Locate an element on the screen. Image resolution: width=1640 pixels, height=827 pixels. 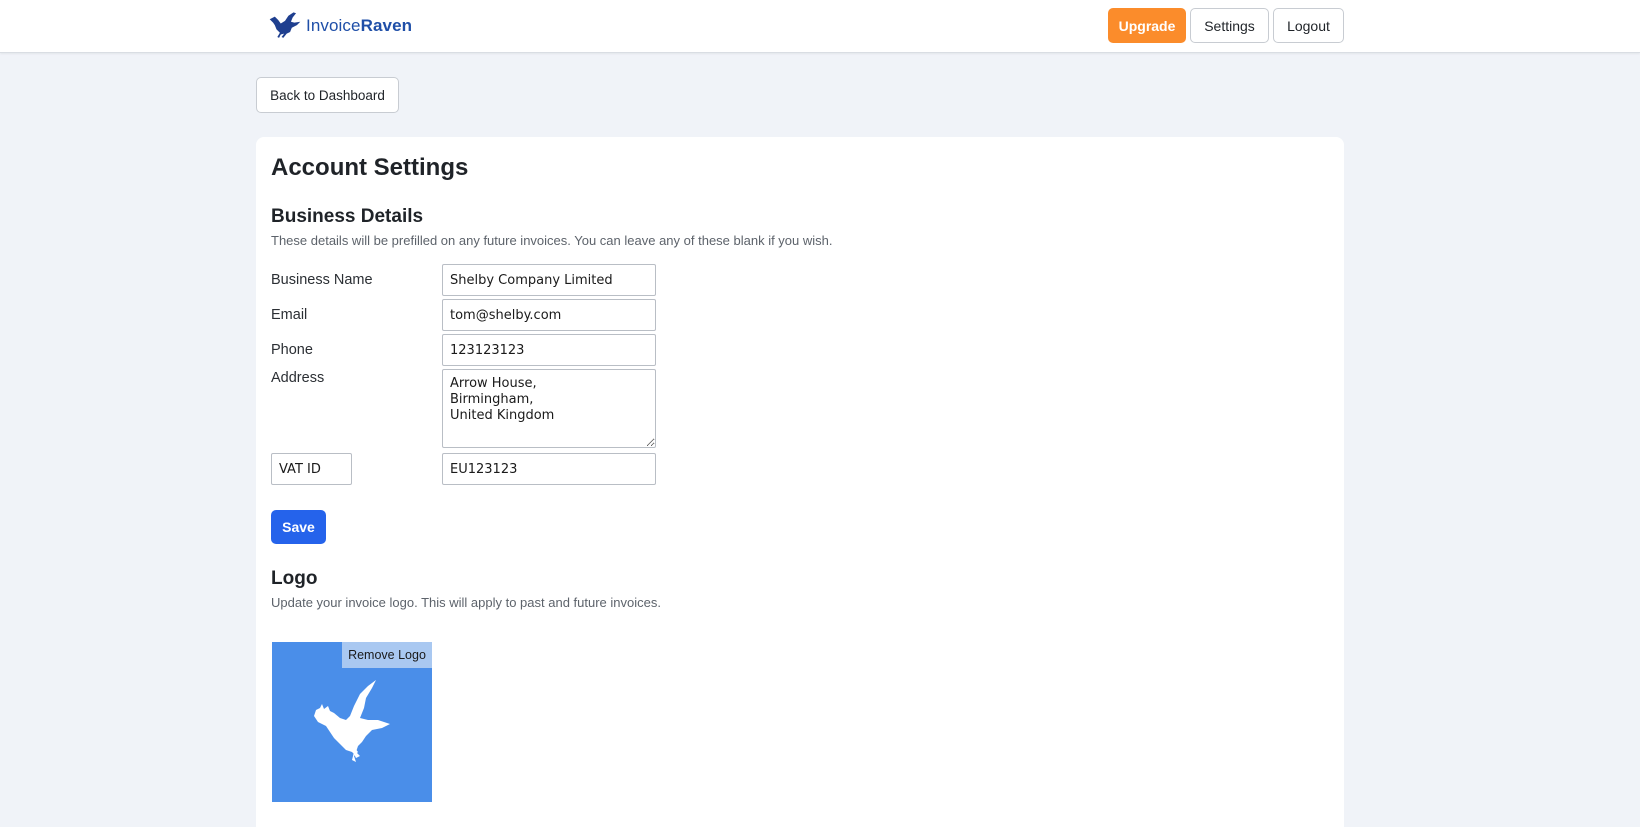
logo-preview: Remove Logo is located at coordinates (352, 722).